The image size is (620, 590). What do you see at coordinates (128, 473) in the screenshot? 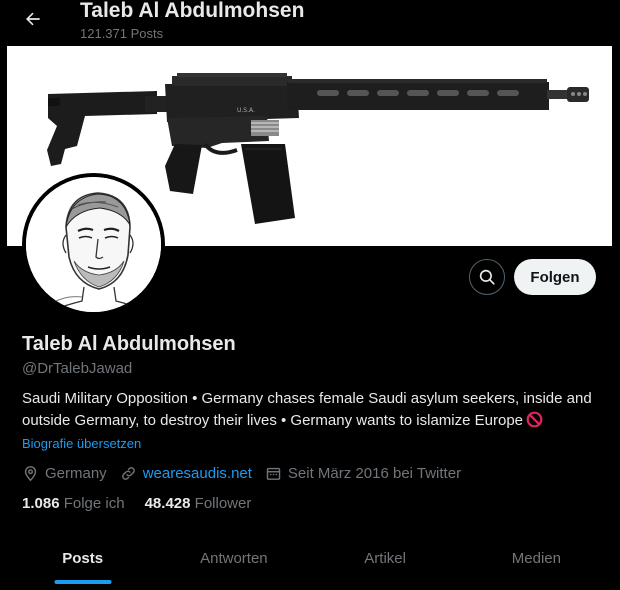
I see `link-icon` at bounding box center [128, 473].